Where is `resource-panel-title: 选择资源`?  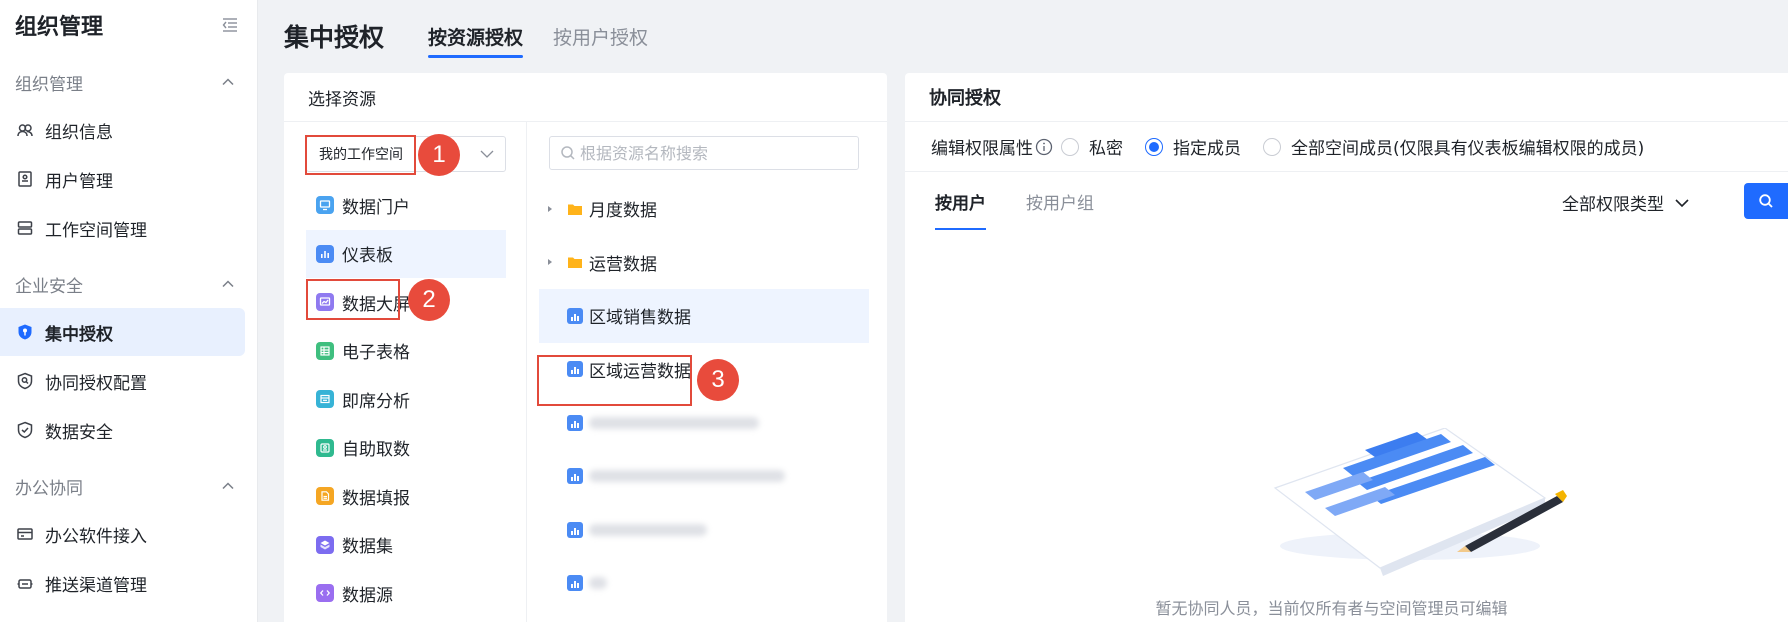 resource-panel-title: 选择资源 is located at coordinates (585, 97).